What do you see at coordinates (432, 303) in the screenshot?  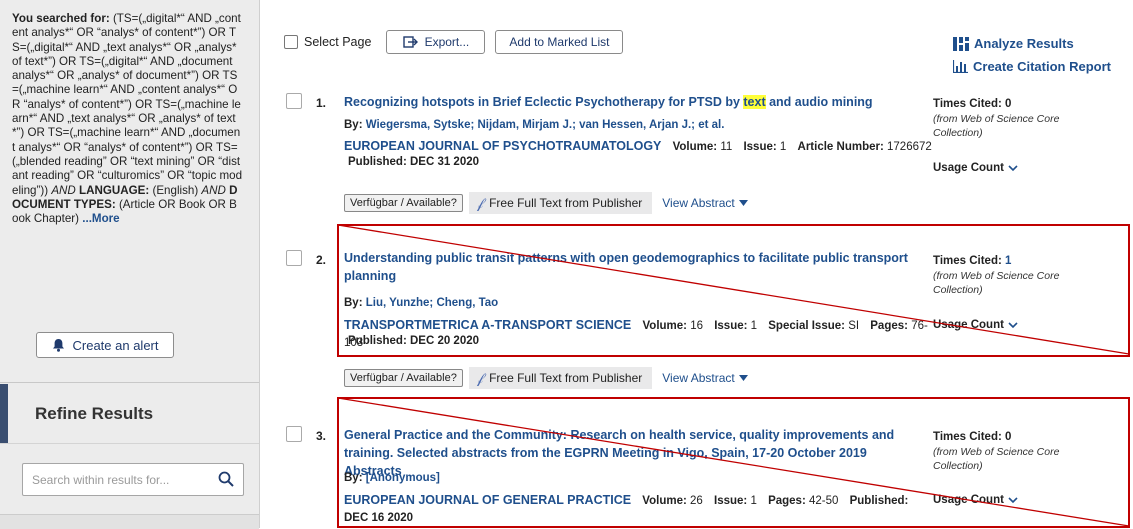 I see `authors-text: Liu, Yunzhe; Cheng, Tao` at bounding box center [432, 303].